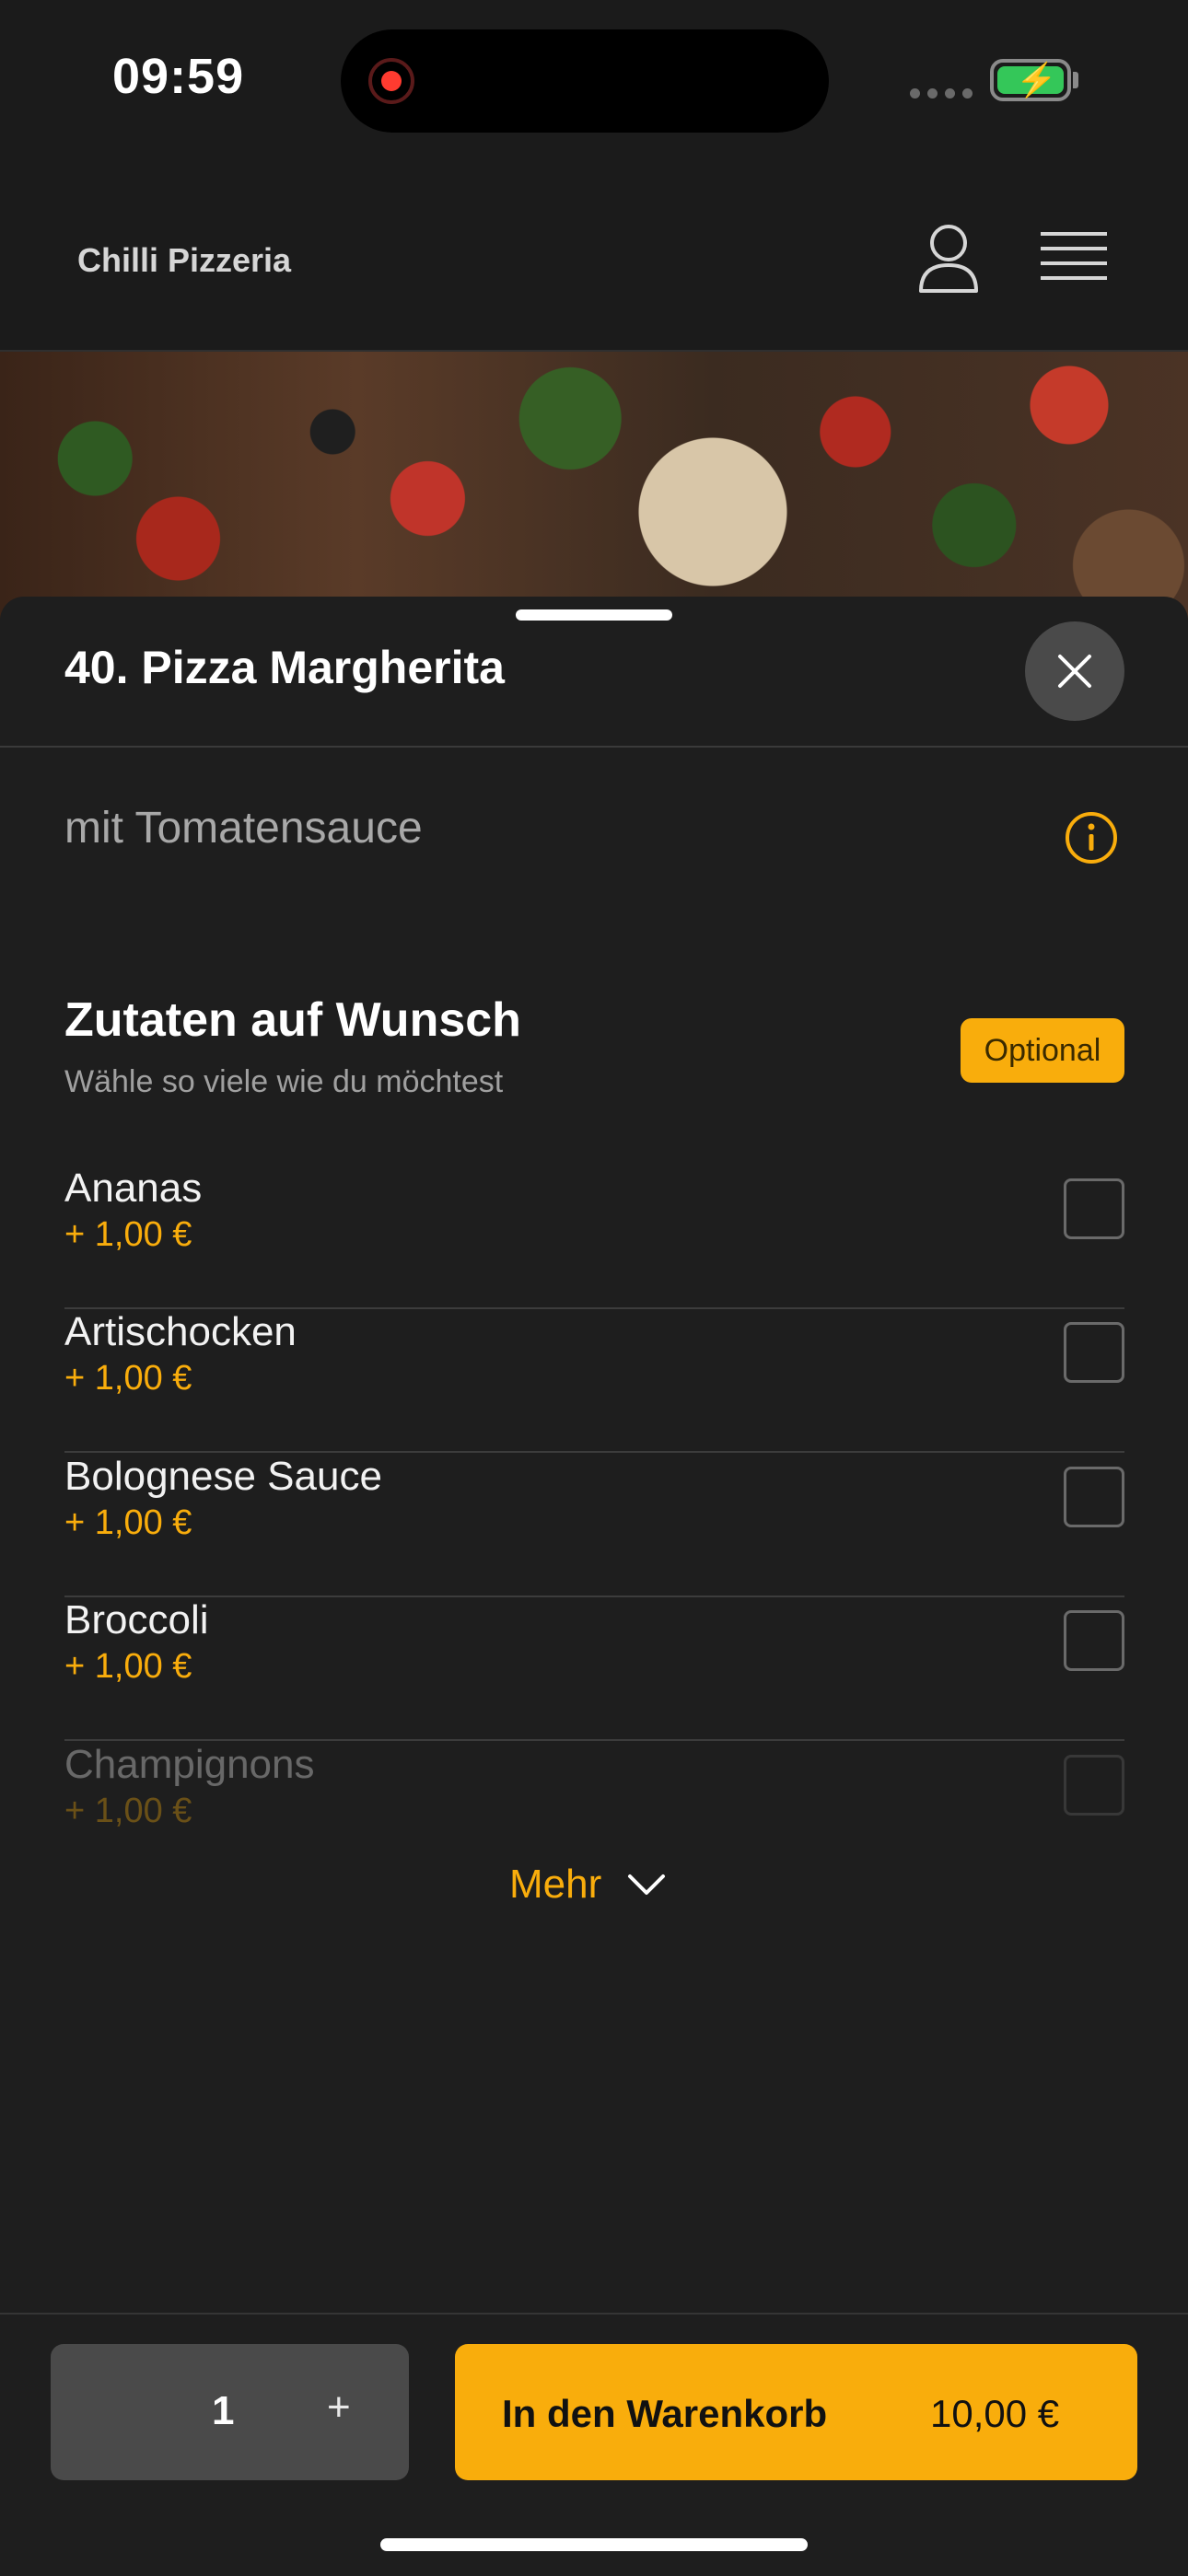 Image resolution: width=1188 pixels, height=2576 pixels. What do you see at coordinates (189, 1764) in the screenshot?
I see `option-name: Champignons` at bounding box center [189, 1764].